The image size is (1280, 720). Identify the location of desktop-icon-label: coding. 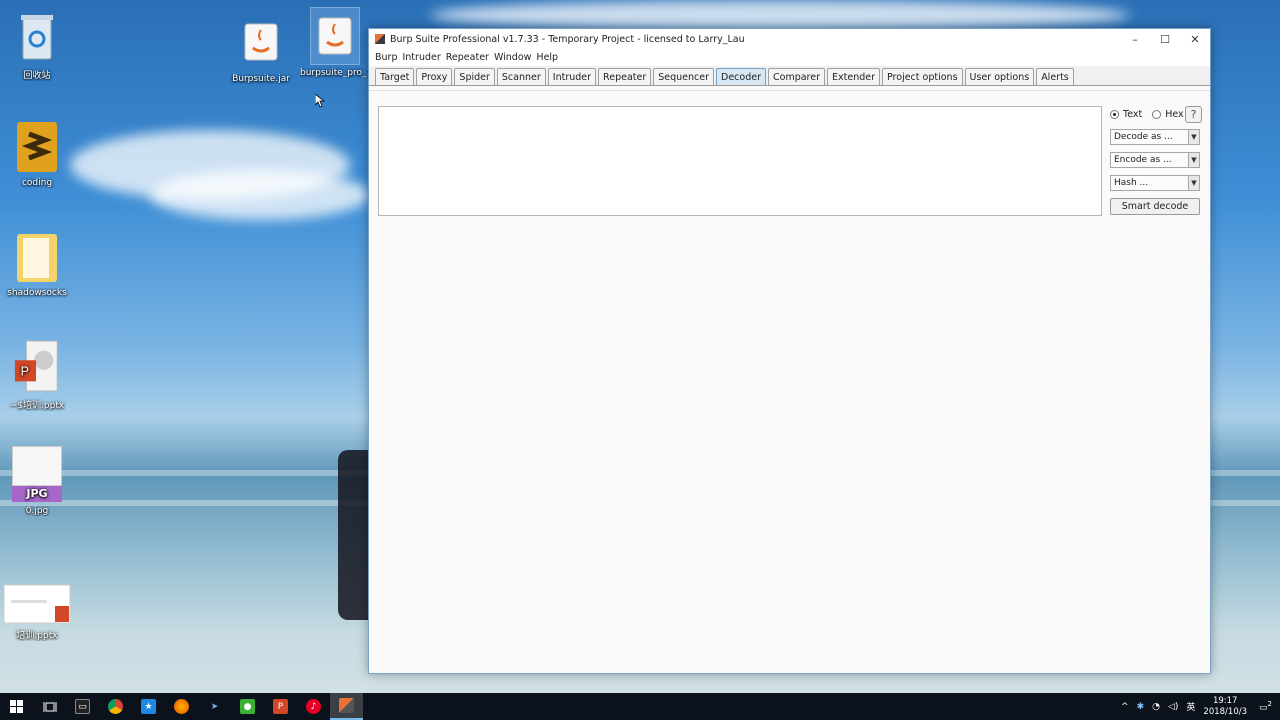
(37, 183).